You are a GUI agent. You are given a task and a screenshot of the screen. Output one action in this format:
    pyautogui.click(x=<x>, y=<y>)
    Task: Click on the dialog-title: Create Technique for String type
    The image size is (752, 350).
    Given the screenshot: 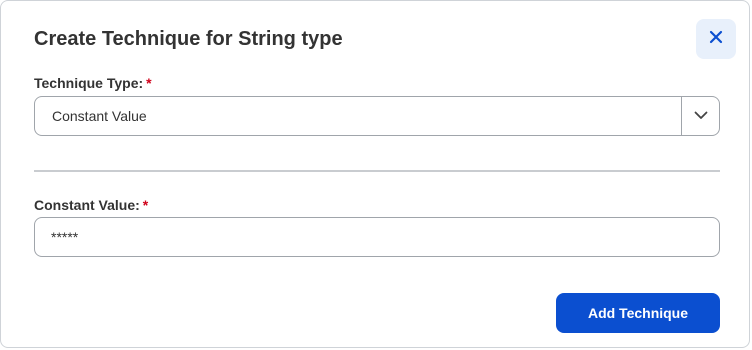 What is the action you would take?
    pyautogui.click(x=188, y=39)
    